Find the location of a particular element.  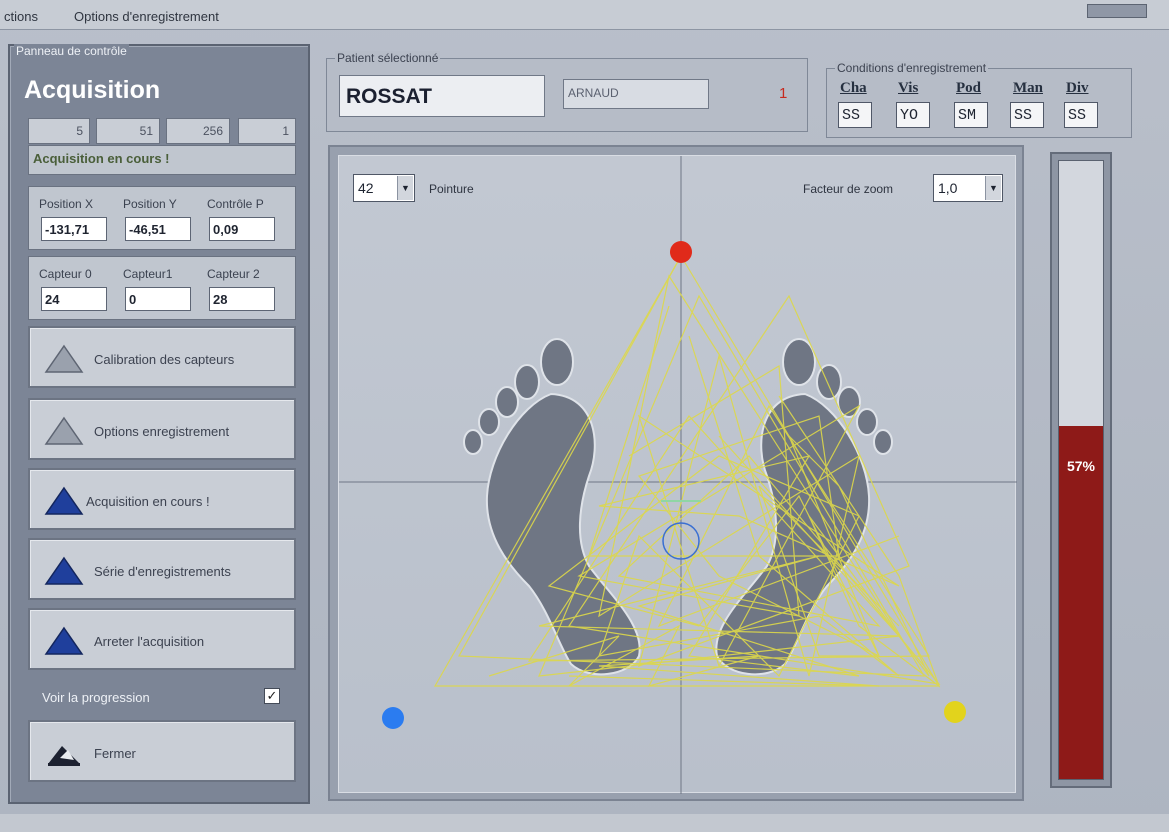

menu-bar: ctions Options d'enregistrement is located at coordinates (584, 15).